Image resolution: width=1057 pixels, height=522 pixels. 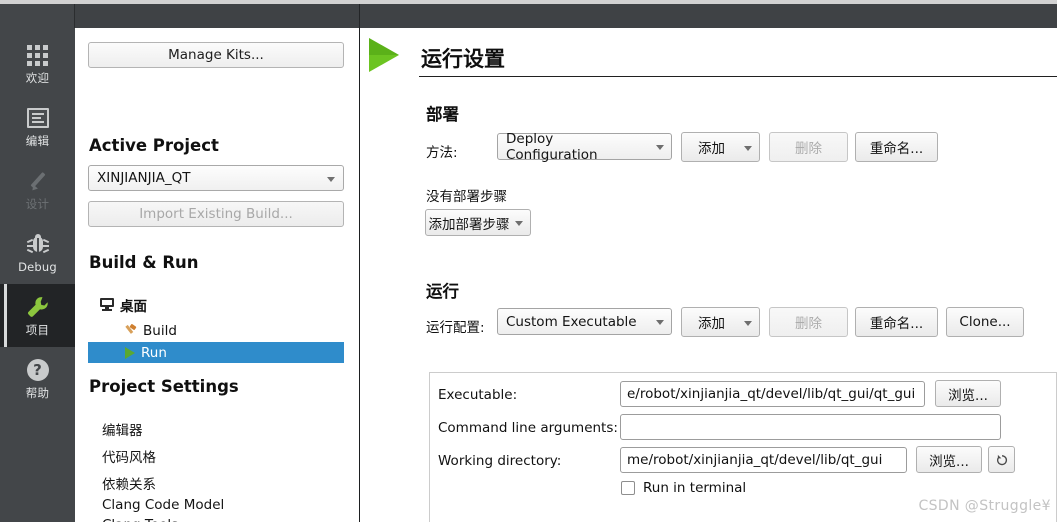 What do you see at coordinates (37, 141) in the screenshot?
I see `mode-item-label: 编辑` at bounding box center [37, 141].